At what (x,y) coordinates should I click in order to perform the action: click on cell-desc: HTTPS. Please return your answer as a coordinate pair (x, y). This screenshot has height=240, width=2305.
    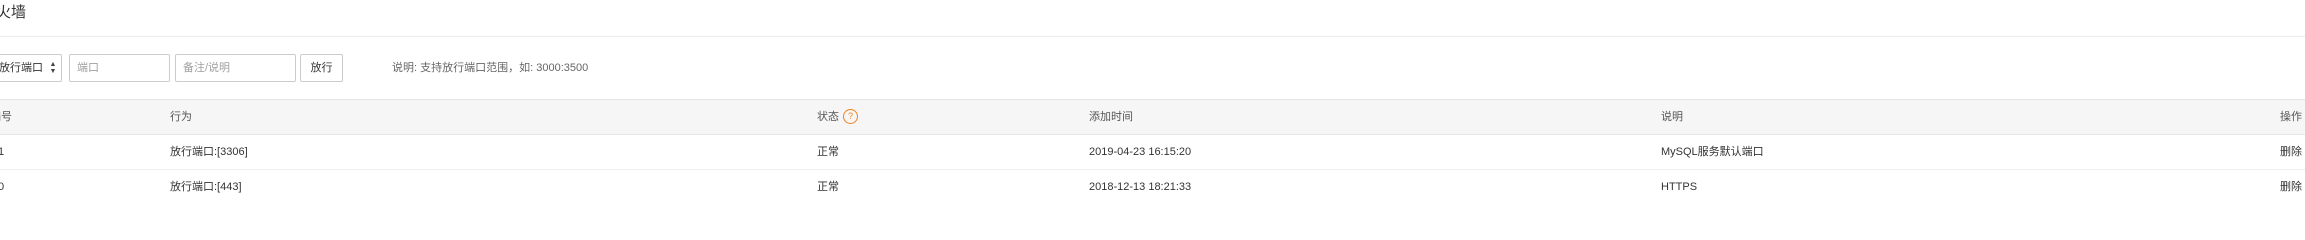
    Looking at the image, I should click on (1679, 187).